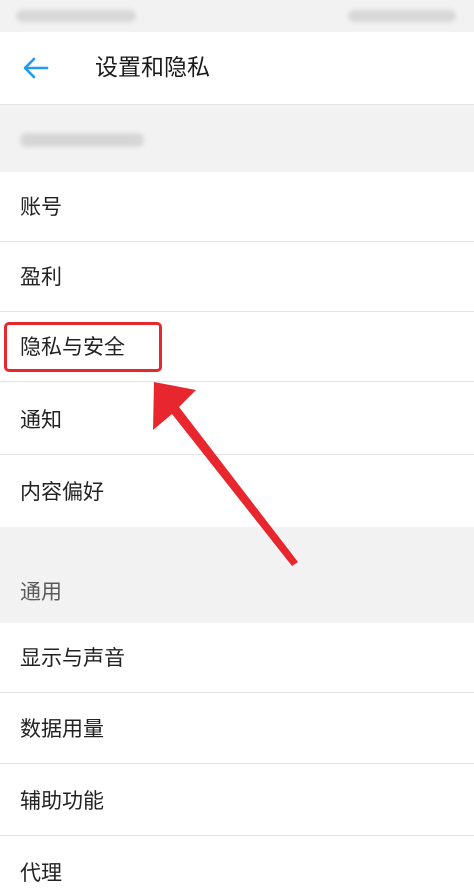 The height and width of the screenshot is (889, 474). I want to click on menu-item-label: 账号, so click(41, 207).